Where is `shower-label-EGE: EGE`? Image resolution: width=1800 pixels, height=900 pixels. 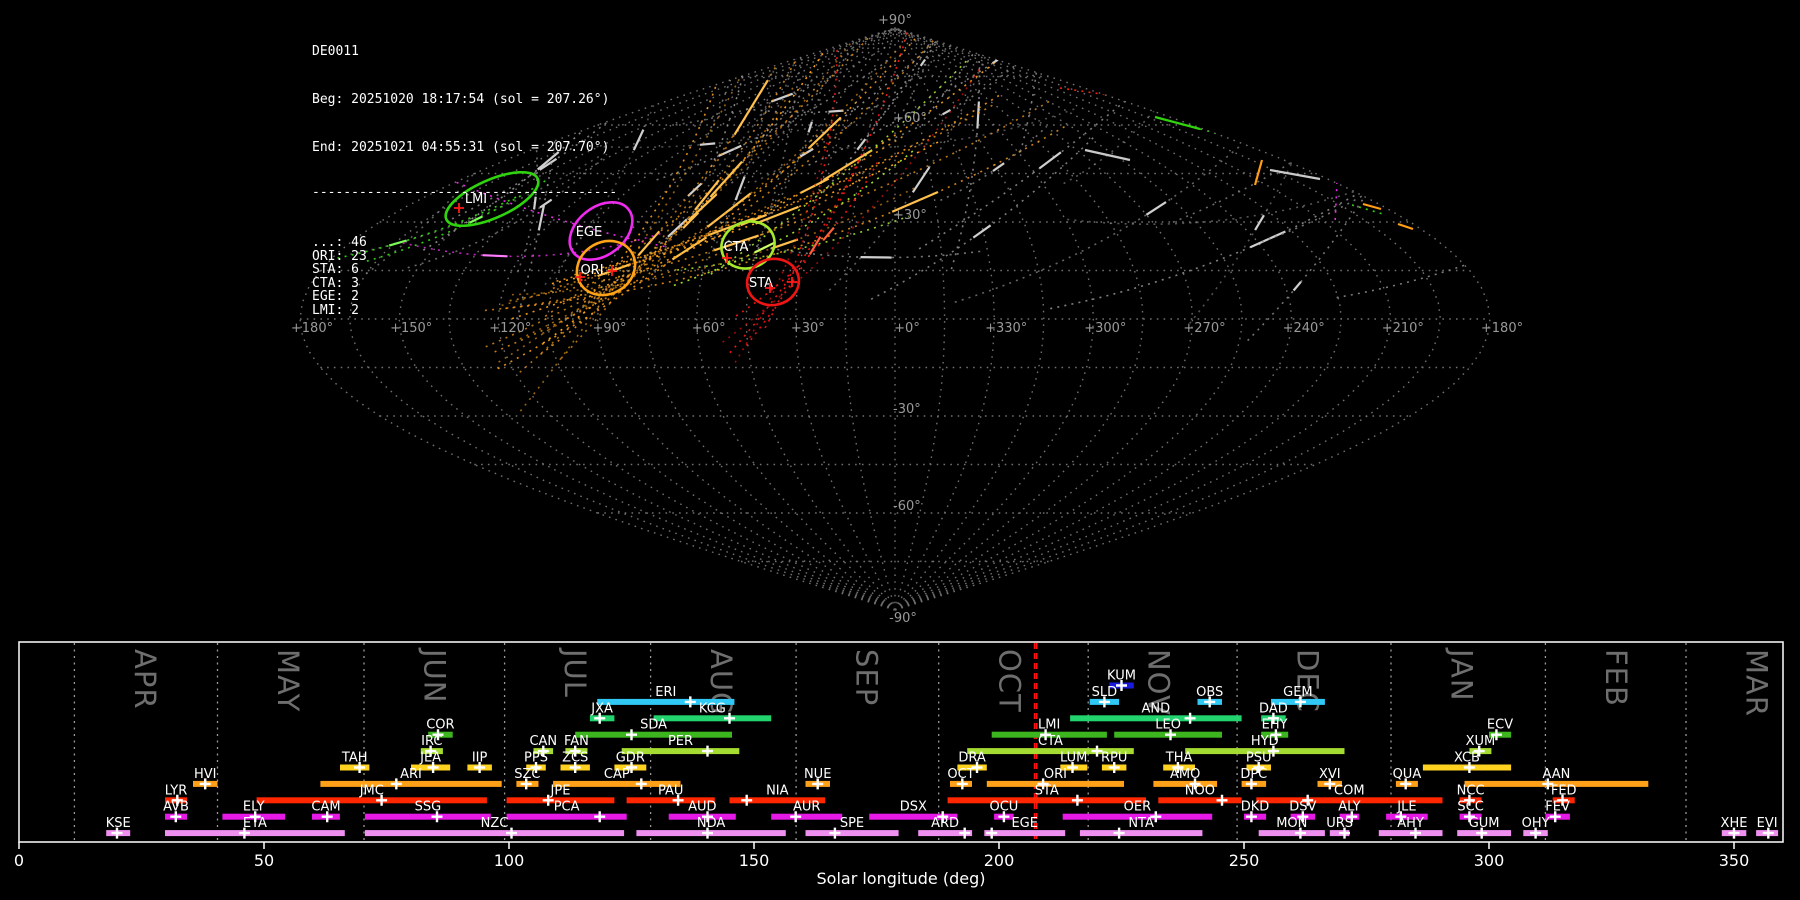
shower-label-EGE: EGE is located at coordinates (1024, 823).